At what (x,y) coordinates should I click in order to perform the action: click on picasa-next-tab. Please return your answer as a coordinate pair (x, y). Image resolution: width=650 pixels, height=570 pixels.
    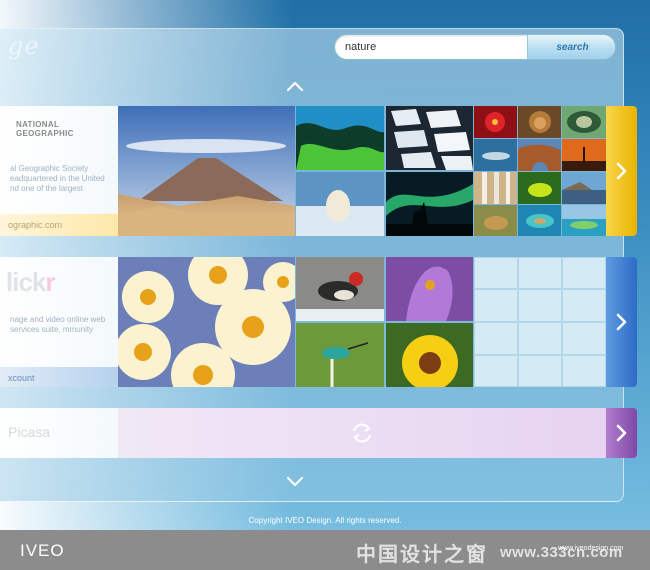
    Looking at the image, I should click on (621, 433).